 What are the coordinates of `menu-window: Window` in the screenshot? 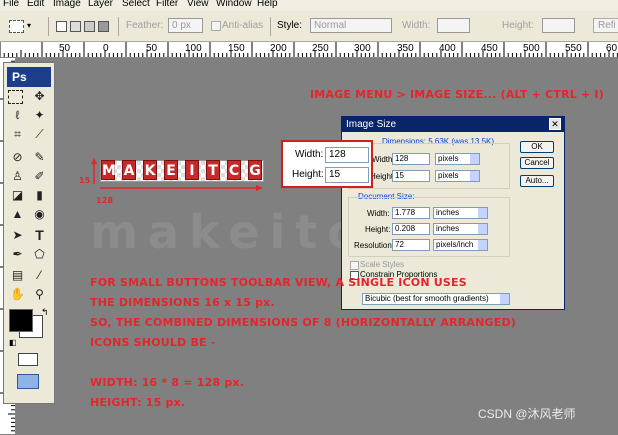 It's located at (234, 4).